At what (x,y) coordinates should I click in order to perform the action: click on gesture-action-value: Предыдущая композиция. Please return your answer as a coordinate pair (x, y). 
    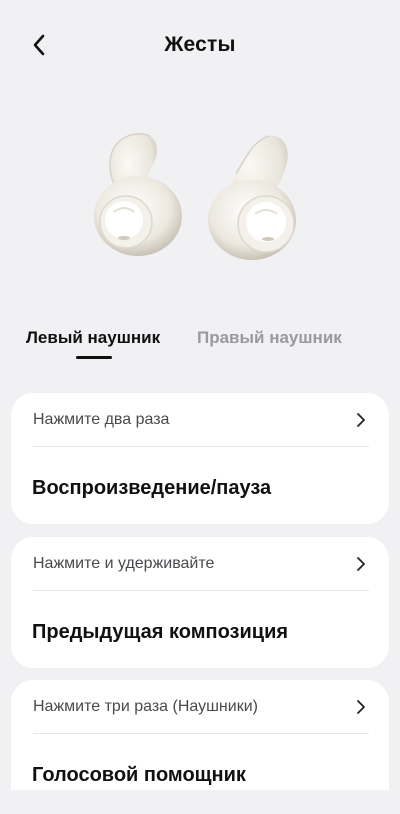
    Looking at the image, I should click on (160, 632).